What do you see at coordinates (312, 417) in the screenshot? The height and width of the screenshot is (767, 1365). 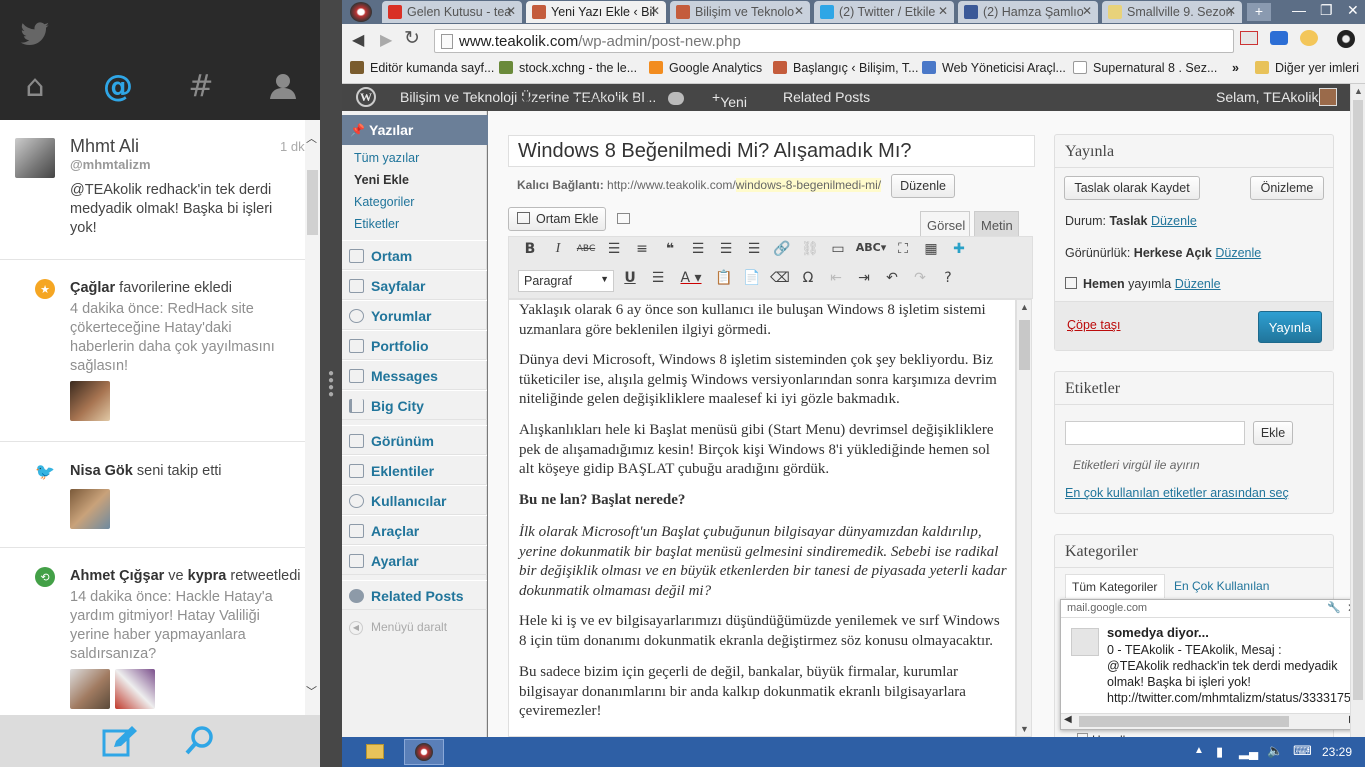 I see `twitter-scrollbar: ︿ ﹀` at bounding box center [312, 417].